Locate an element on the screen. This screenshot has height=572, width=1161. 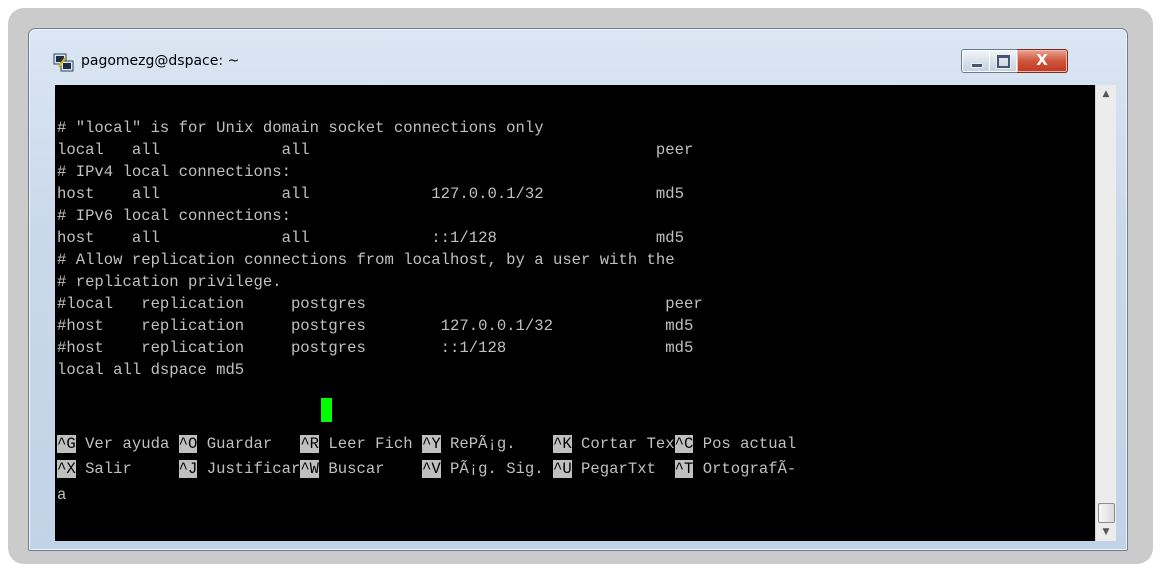
vertical-scrollbar: ▲ ▼ is located at coordinates (1105, 313).